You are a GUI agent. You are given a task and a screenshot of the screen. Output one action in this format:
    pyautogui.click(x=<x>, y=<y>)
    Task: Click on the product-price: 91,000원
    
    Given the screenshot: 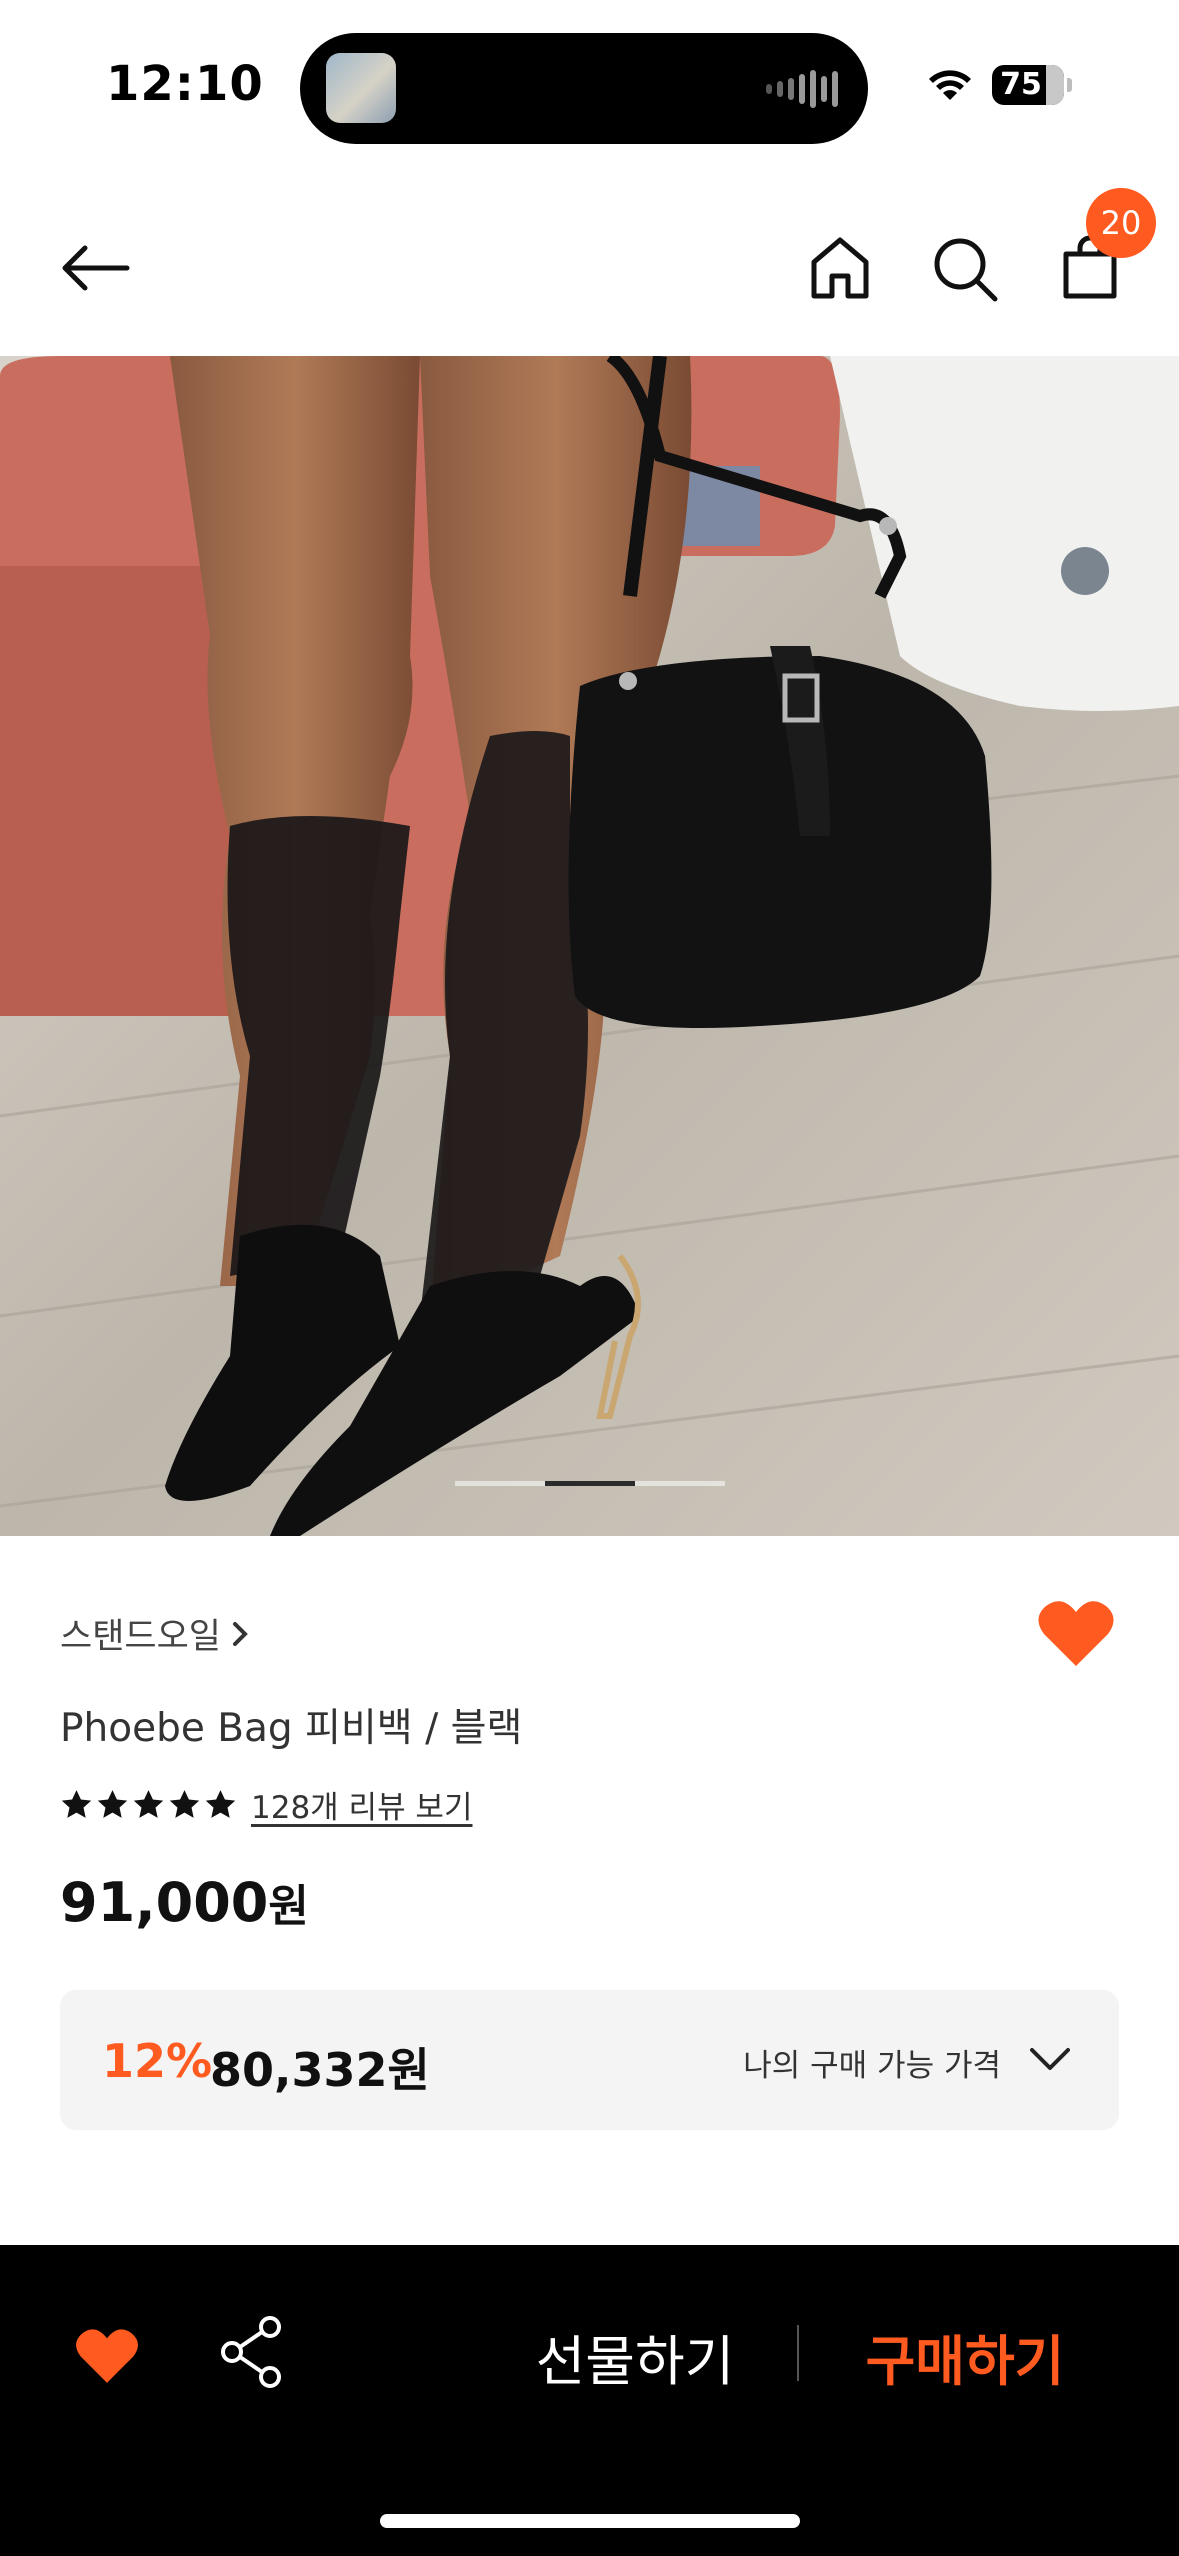 What is the action you would take?
    pyautogui.click(x=184, y=1902)
    